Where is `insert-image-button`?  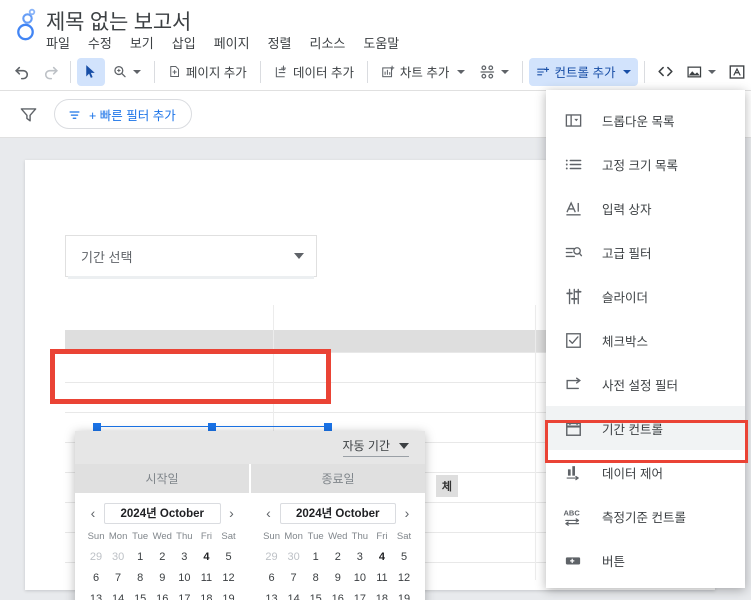
insert-image-button is located at coordinates (701, 72).